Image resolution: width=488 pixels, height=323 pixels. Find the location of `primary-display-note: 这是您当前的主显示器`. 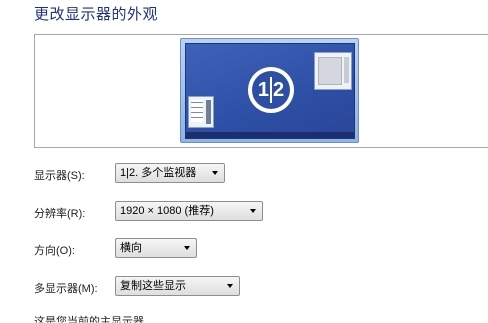

primary-display-note: 这是您当前的主显示器 is located at coordinates (89, 319).